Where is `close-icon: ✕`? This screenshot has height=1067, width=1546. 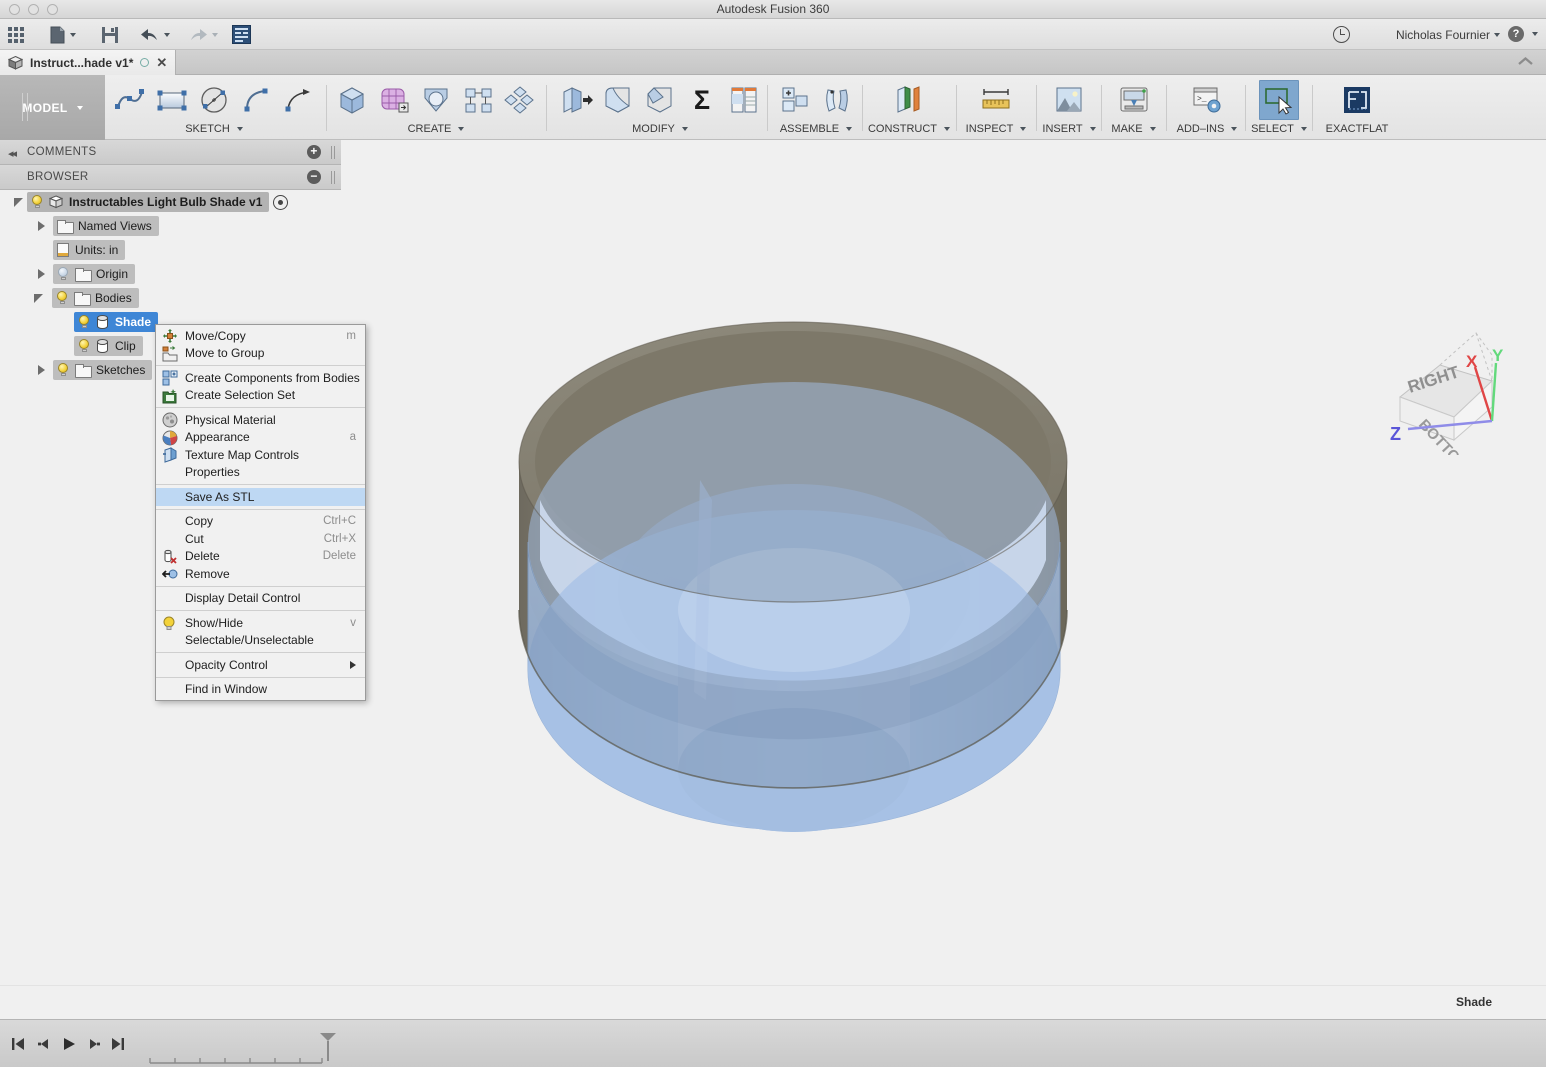 close-icon: ✕ is located at coordinates (161, 62).